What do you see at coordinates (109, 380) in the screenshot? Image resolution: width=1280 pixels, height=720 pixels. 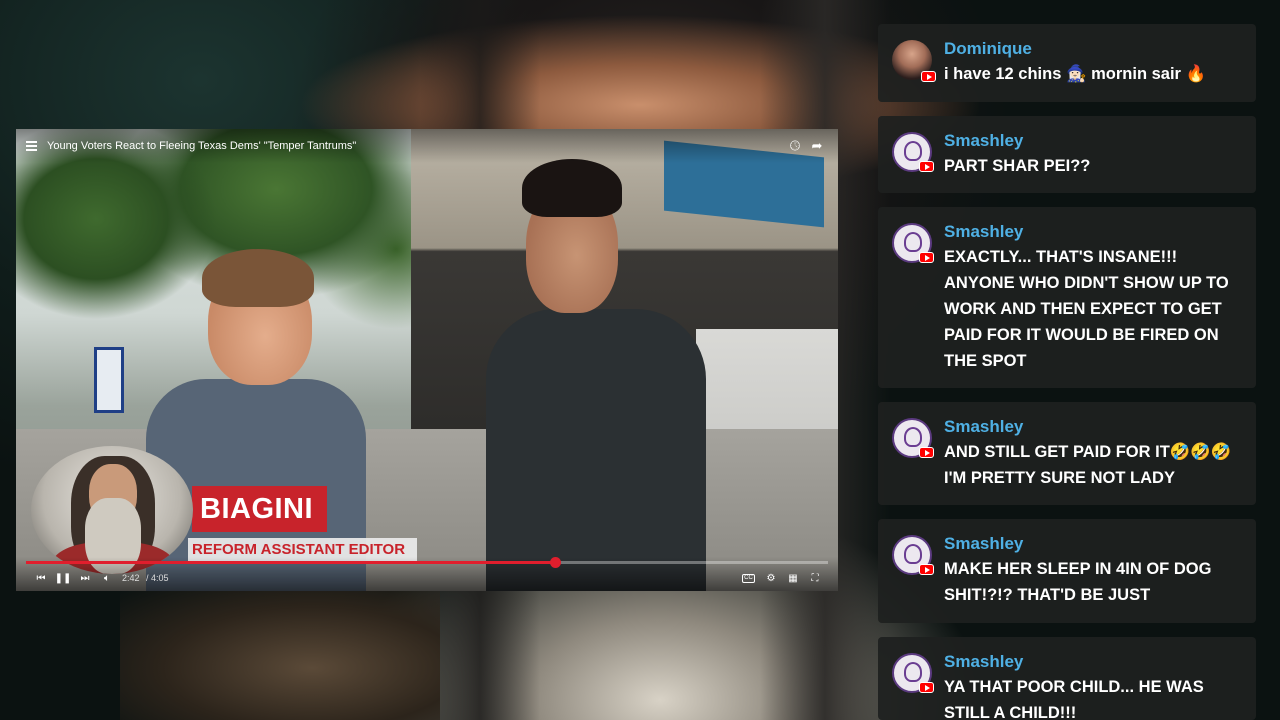 I see `video-scene-sign` at bounding box center [109, 380].